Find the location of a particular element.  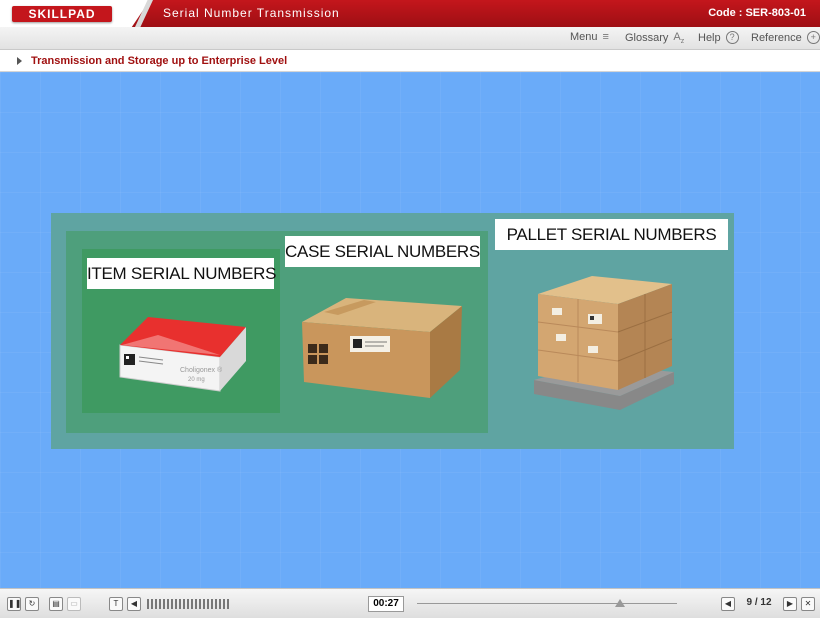

cardboard-case-image is located at coordinates (382, 348).